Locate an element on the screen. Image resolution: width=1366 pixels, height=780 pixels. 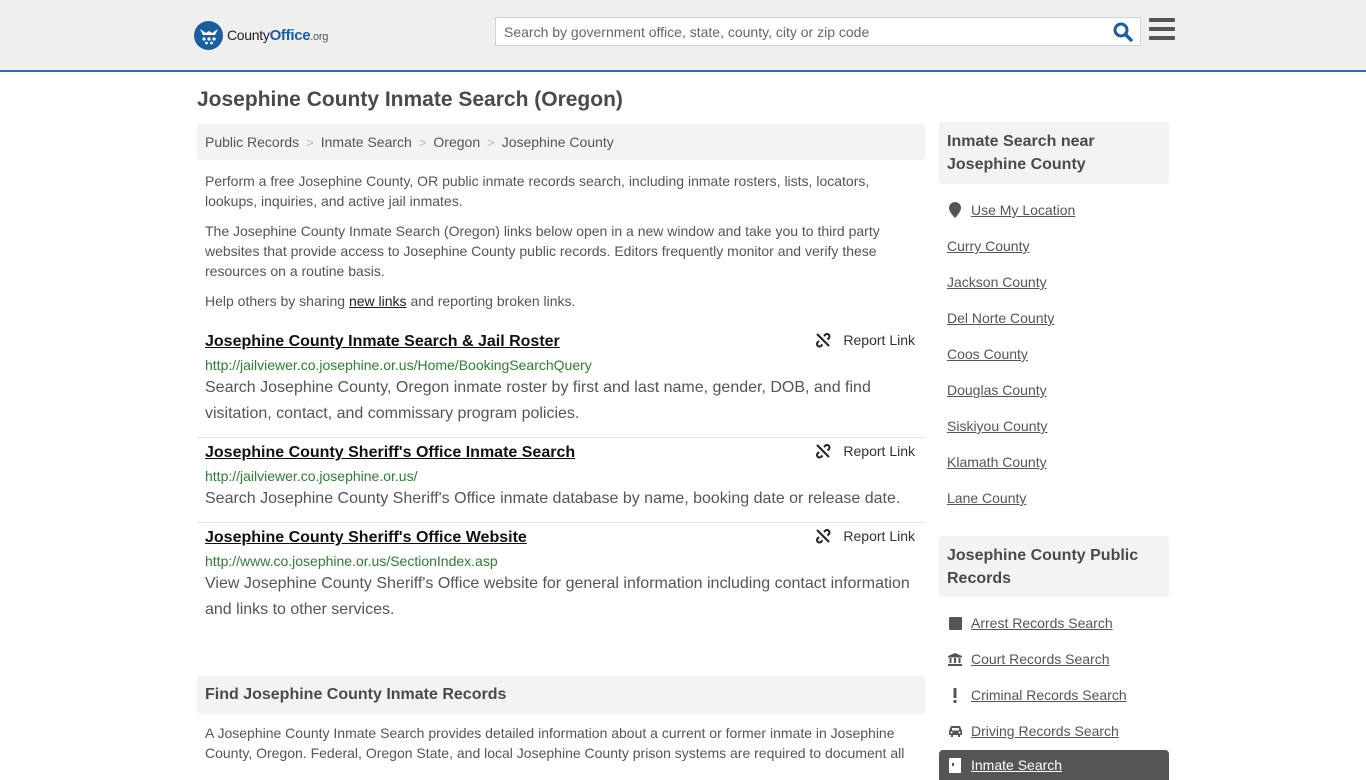
nearby-county-item: Douglas County is located at coordinates (1058, 390).